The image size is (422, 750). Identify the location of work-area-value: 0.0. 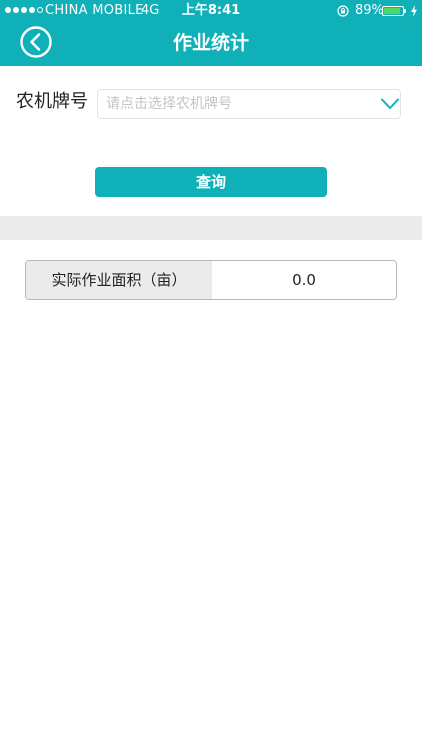
(304, 280).